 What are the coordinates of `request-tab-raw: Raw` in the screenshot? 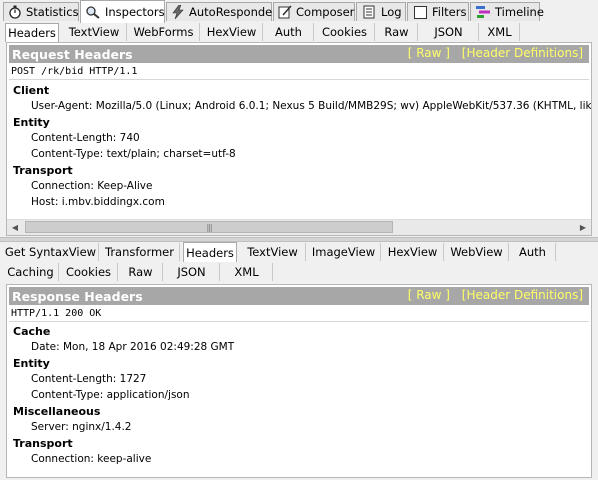 It's located at (397, 32).